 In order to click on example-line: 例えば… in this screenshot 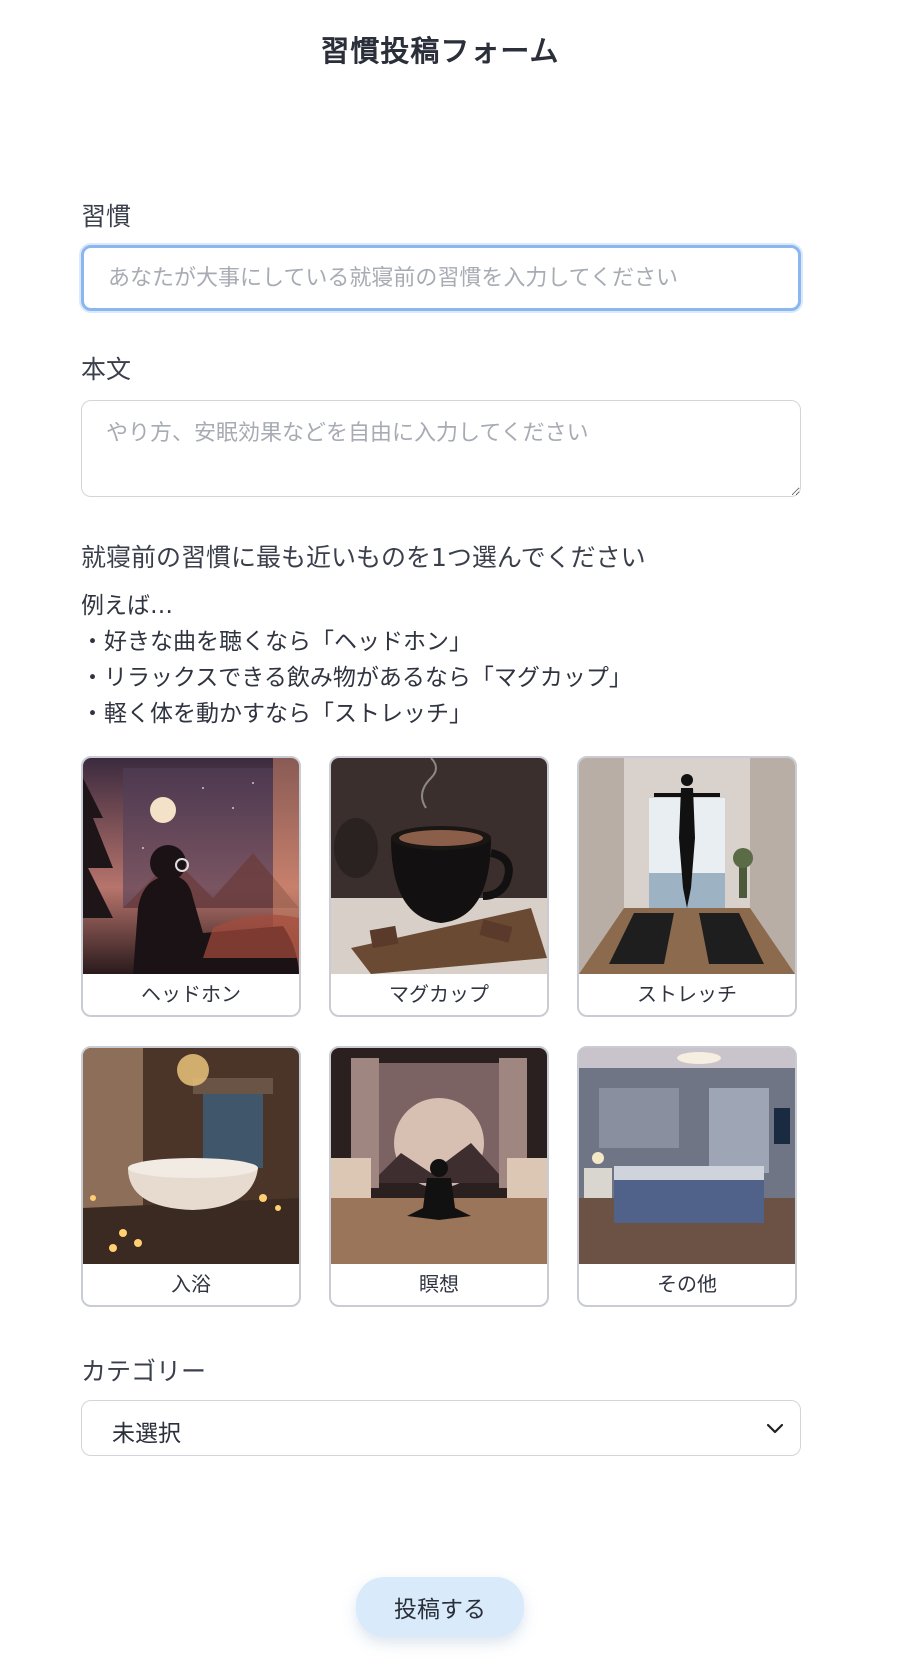, I will do `click(127, 606)`.